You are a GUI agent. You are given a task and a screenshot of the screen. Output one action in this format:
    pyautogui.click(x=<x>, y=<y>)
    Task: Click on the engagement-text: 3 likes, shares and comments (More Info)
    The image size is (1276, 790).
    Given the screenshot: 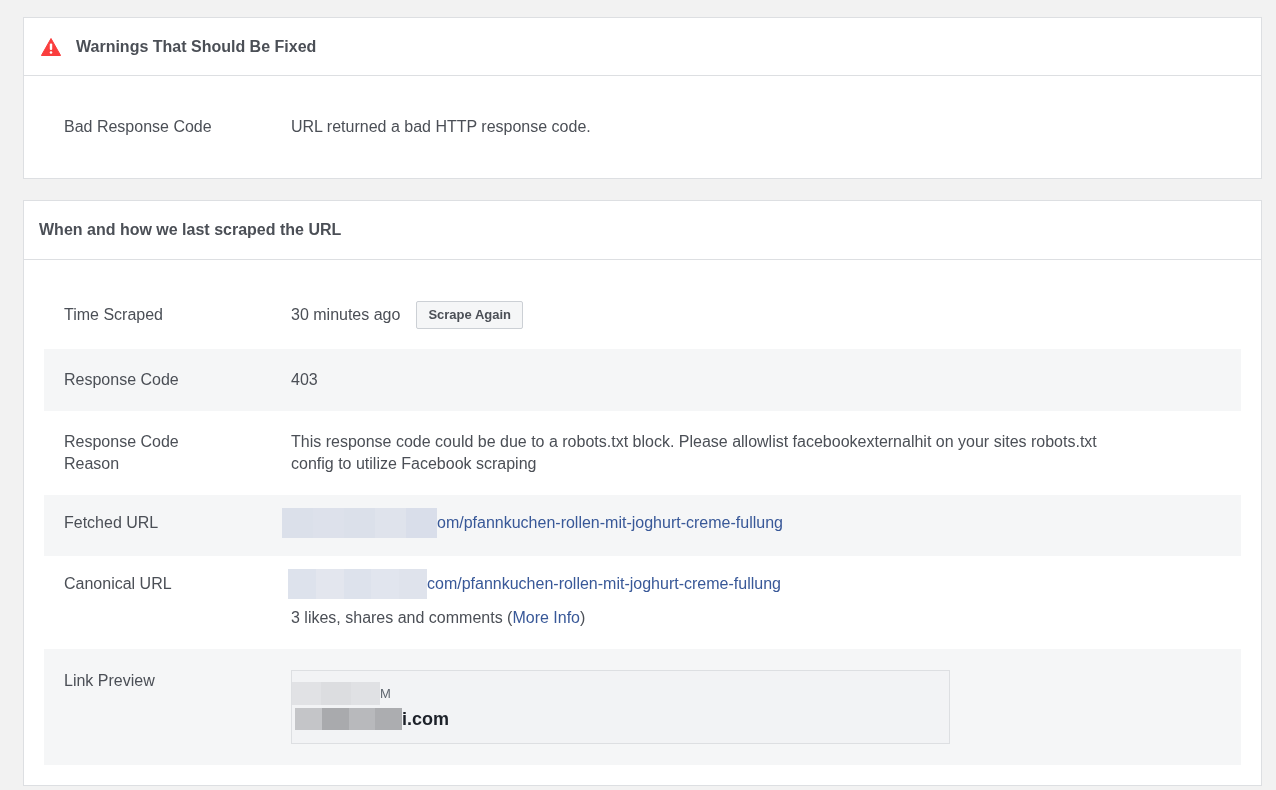 What is the action you would take?
    pyautogui.click(x=439, y=618)
    